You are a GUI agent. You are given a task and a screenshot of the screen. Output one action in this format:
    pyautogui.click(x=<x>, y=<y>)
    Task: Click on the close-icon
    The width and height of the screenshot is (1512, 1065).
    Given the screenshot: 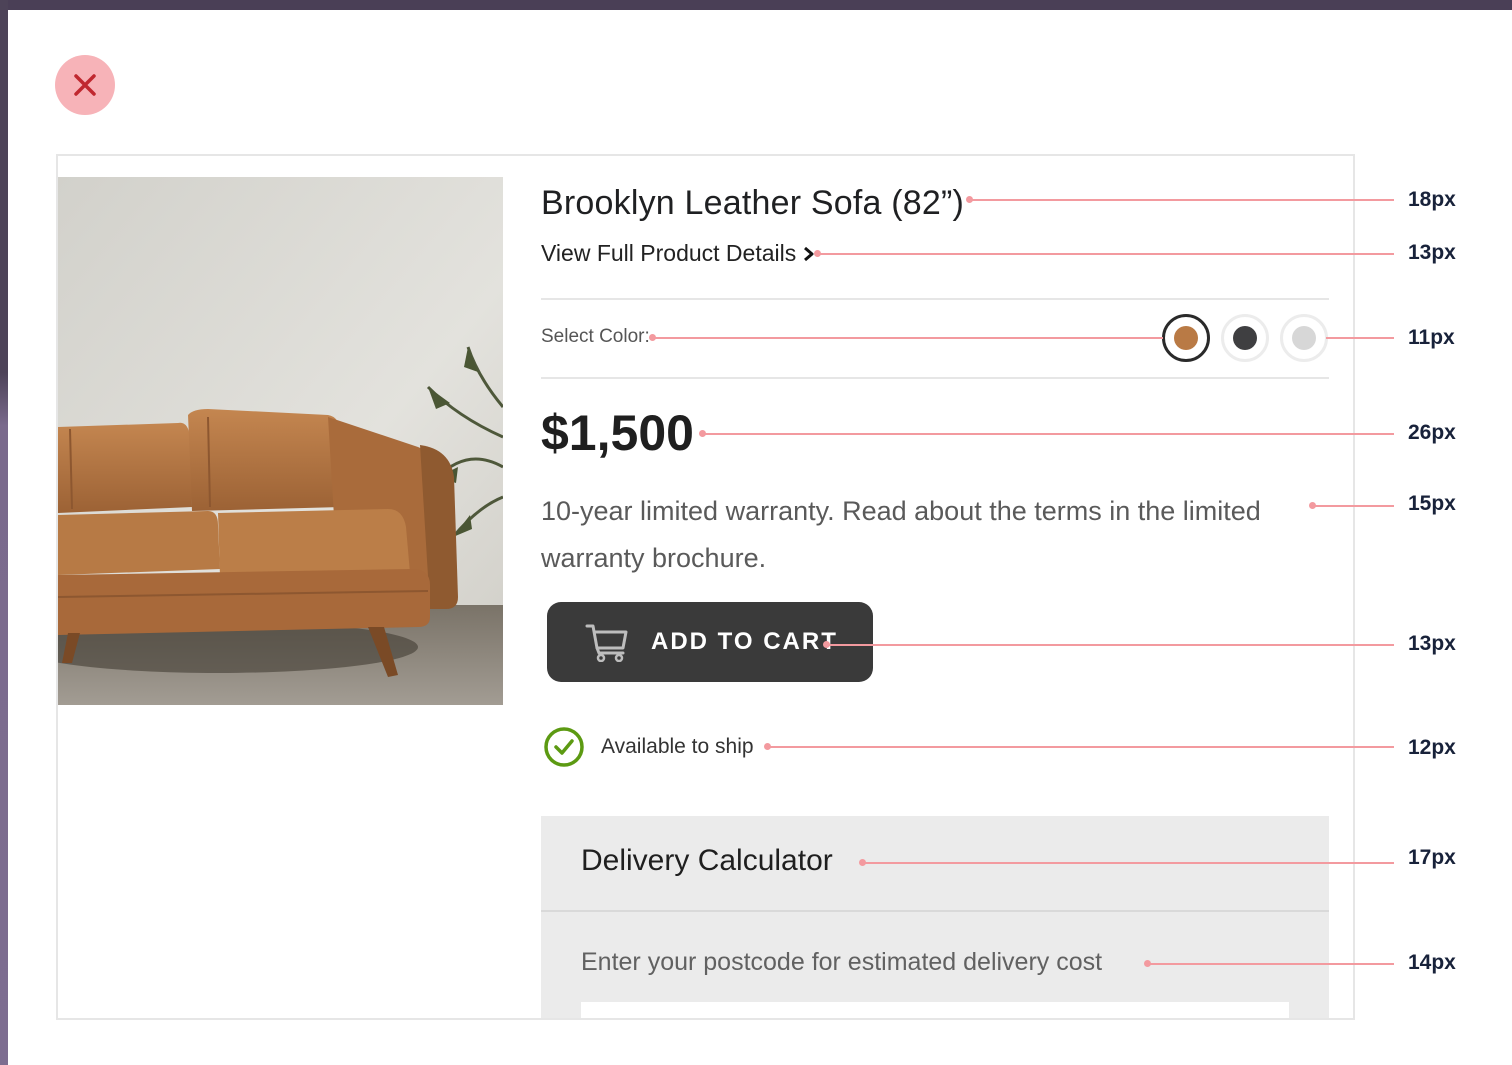 What is the action you would take?
    pyautogui.click(x=85, y=85)
    